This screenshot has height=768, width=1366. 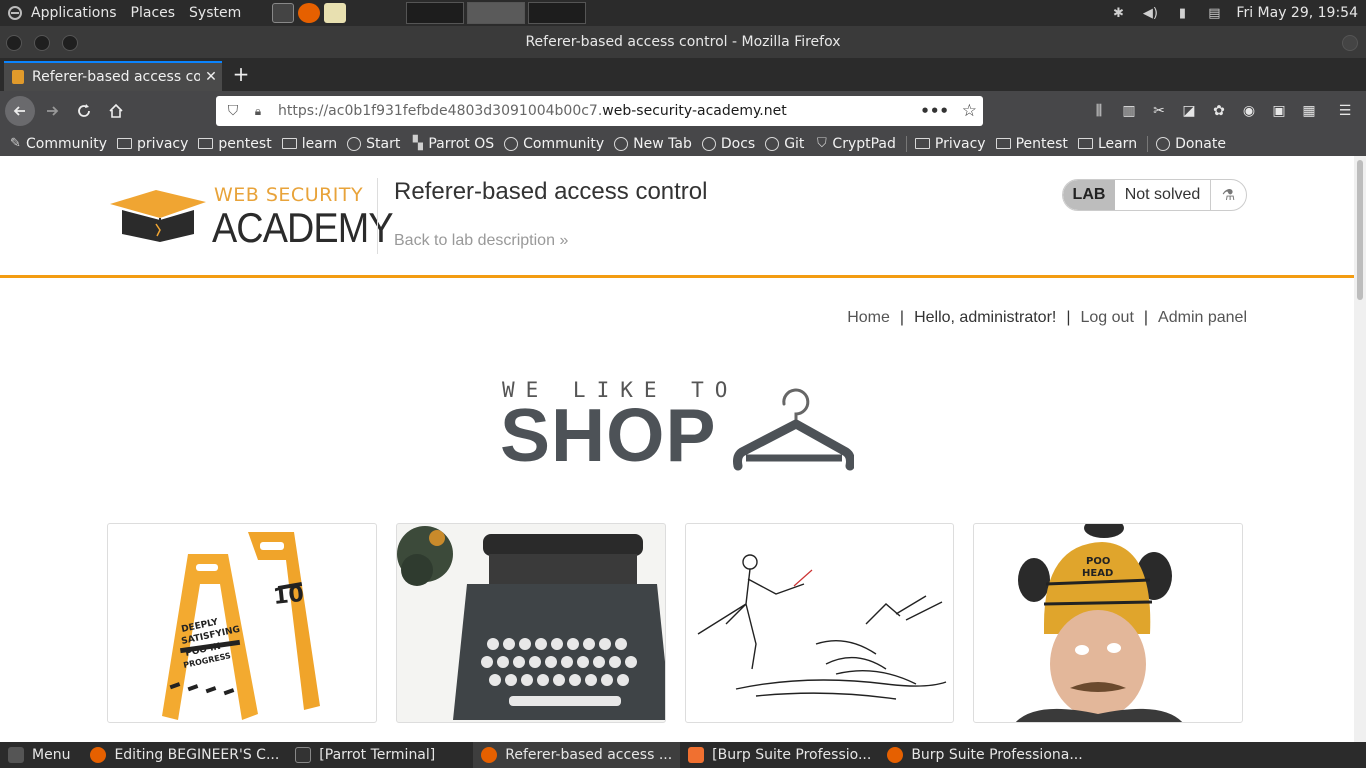 I want to click on bookmark-separator, so click(x=906, y=143).